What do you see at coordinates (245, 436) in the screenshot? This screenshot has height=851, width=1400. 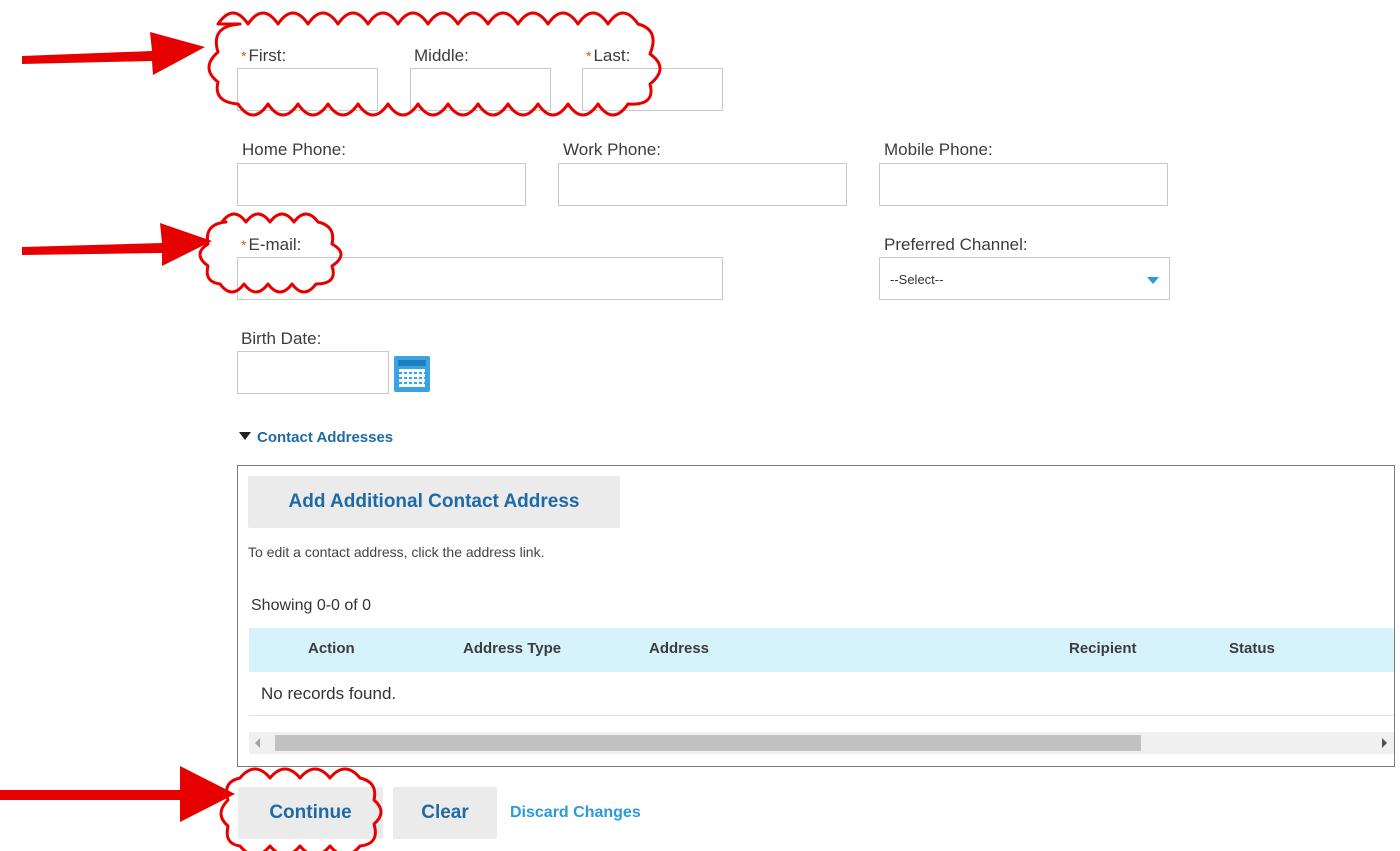 I see `triangle-down-icon` at bounding box center [245, 436].